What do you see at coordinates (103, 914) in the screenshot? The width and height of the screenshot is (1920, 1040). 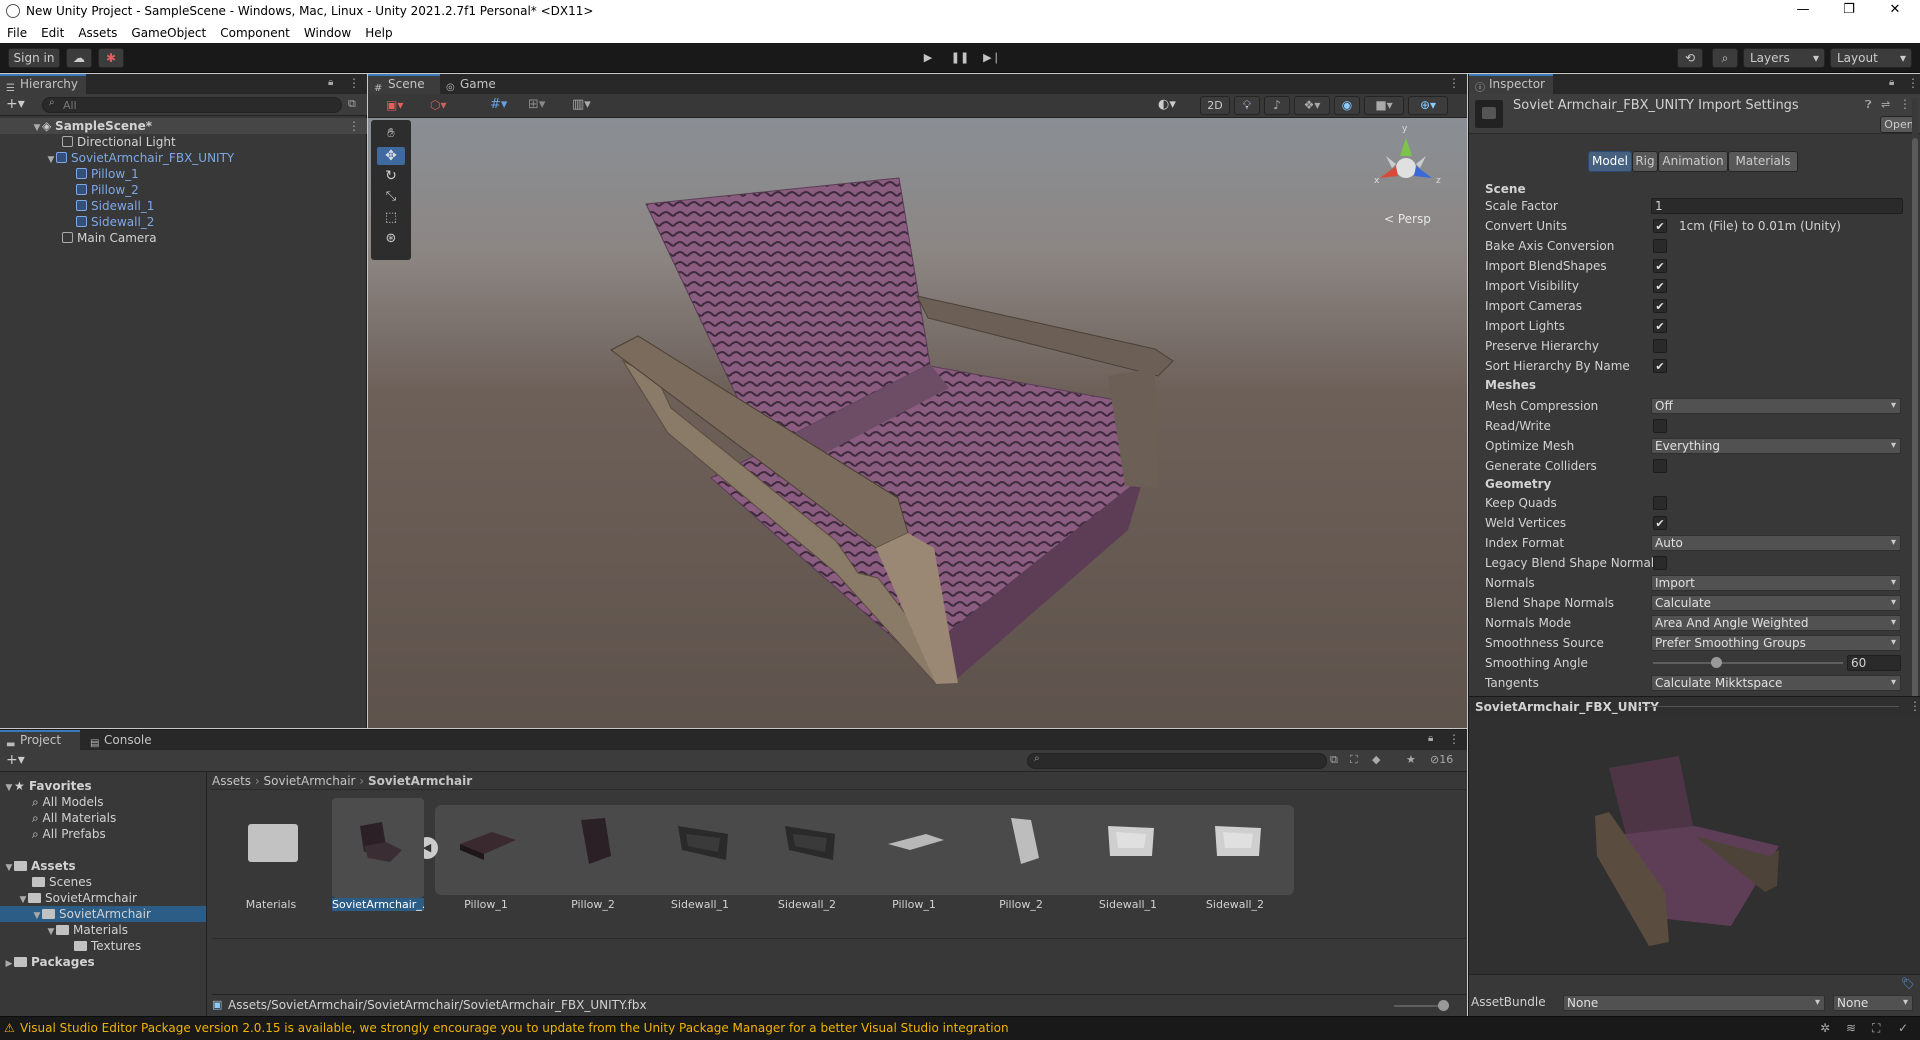 I see `tree-sovietarmchair-selected: ▼ SovietArmchair` at bounding box center [103, 914].